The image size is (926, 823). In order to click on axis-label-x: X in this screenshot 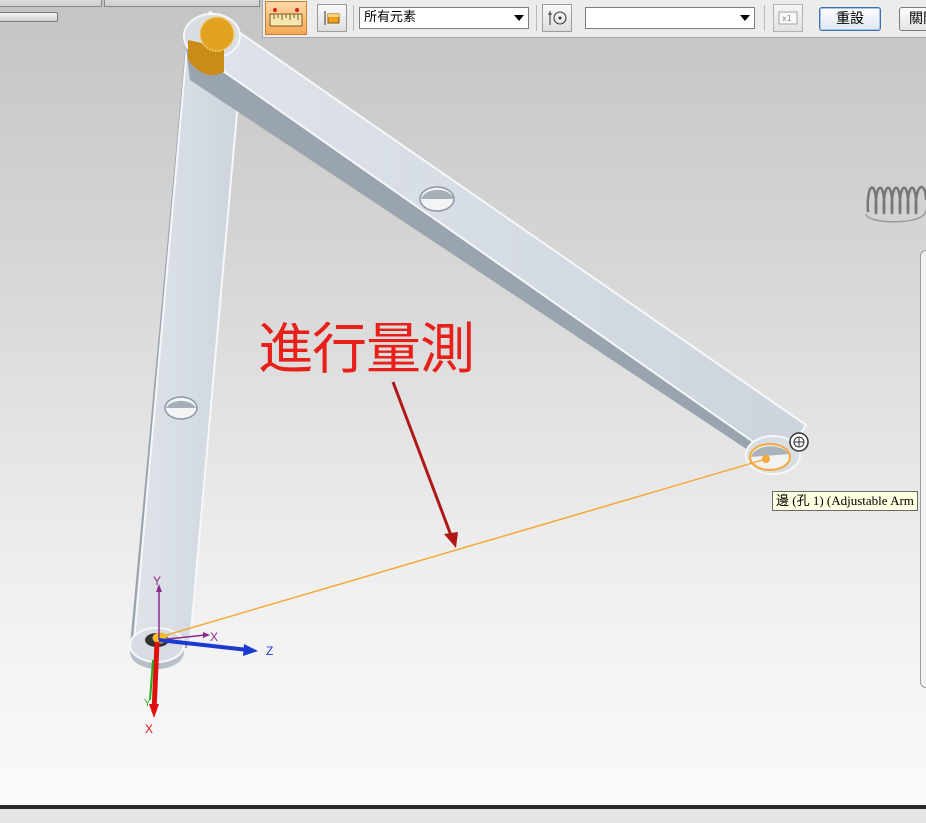, I will do `click(214, 637)`.